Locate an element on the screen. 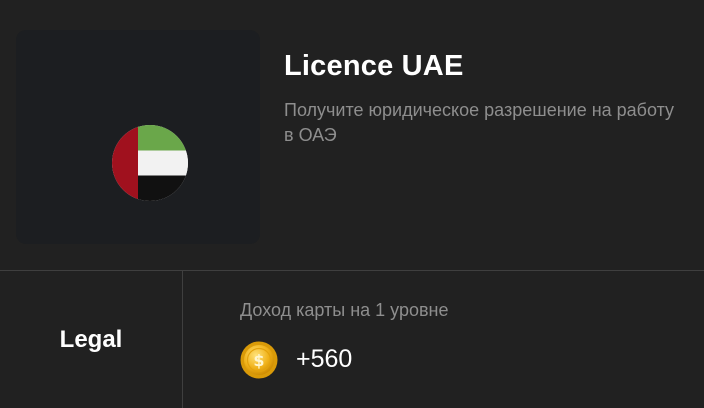 The image size is (704, 408). uae-flag-icon is located at coordinates (150, 163).